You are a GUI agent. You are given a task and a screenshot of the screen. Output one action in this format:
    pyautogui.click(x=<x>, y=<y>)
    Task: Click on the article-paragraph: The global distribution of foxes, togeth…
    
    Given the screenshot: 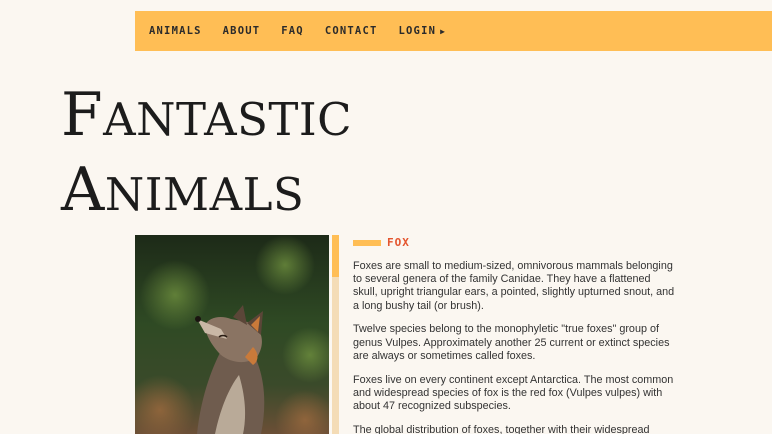 What is the action you would take?
    pyautogui.click(x=501, y=428)
    